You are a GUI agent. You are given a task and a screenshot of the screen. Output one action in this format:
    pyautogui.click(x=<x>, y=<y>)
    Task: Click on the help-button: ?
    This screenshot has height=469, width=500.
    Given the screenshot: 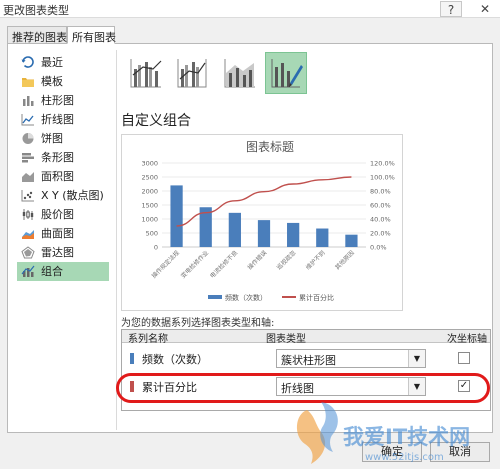 What is the action you would take?
    pyautogui.click(x=451, y=9)
    